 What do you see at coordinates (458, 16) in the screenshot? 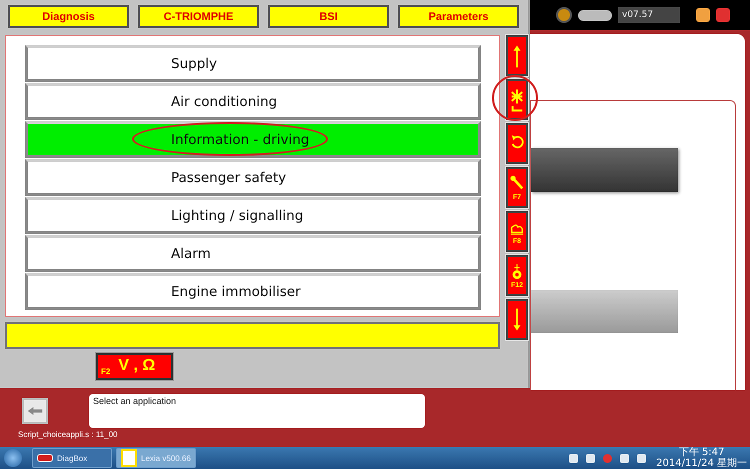
I see `header-button: Parameters` at bounding box center [458, 16].